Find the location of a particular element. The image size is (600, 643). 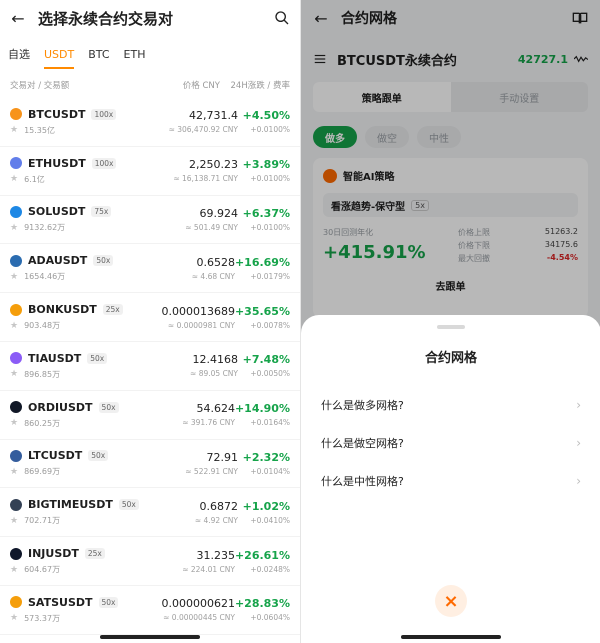

symbol-line: ETHUSDT 100x is located at coordinates (80, 163).